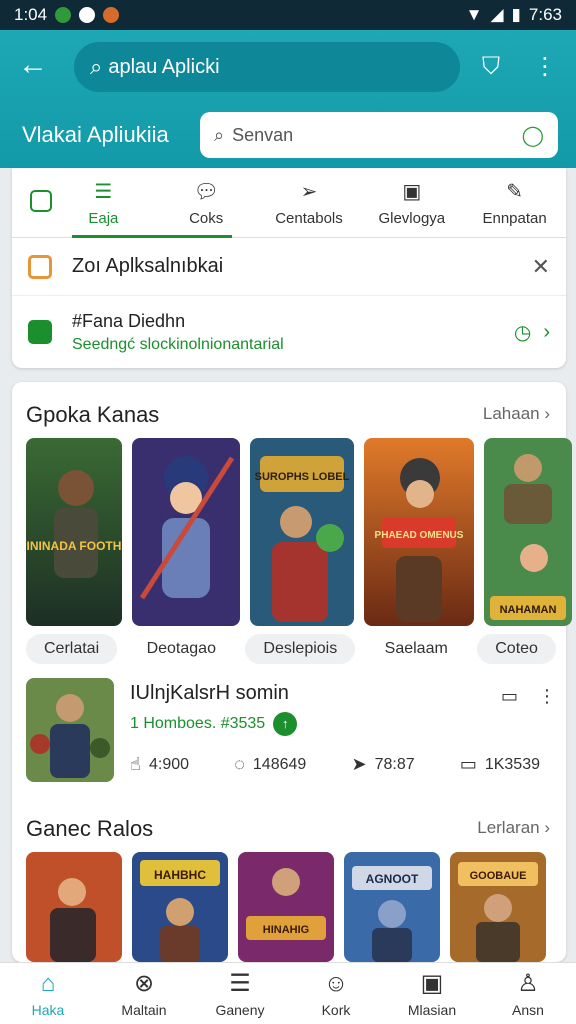 The height and width of the screenshot is (1024, 576). What do you see at coordinates (432, 1010) in the screenshot?
I see `nav-label: Mlasian` at bounding box center [432, 1010].